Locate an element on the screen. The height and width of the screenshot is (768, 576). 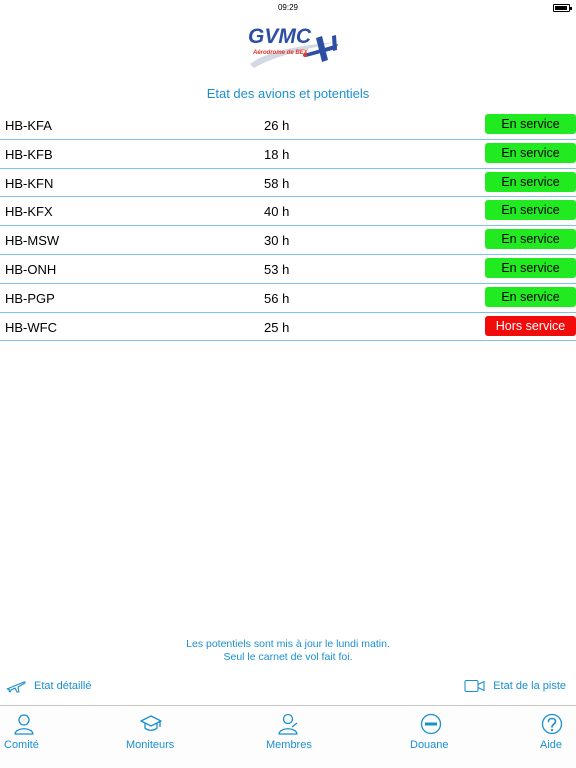
aircraft-row: HB-KFX 40 h En service is located at coordinates (288, 212).